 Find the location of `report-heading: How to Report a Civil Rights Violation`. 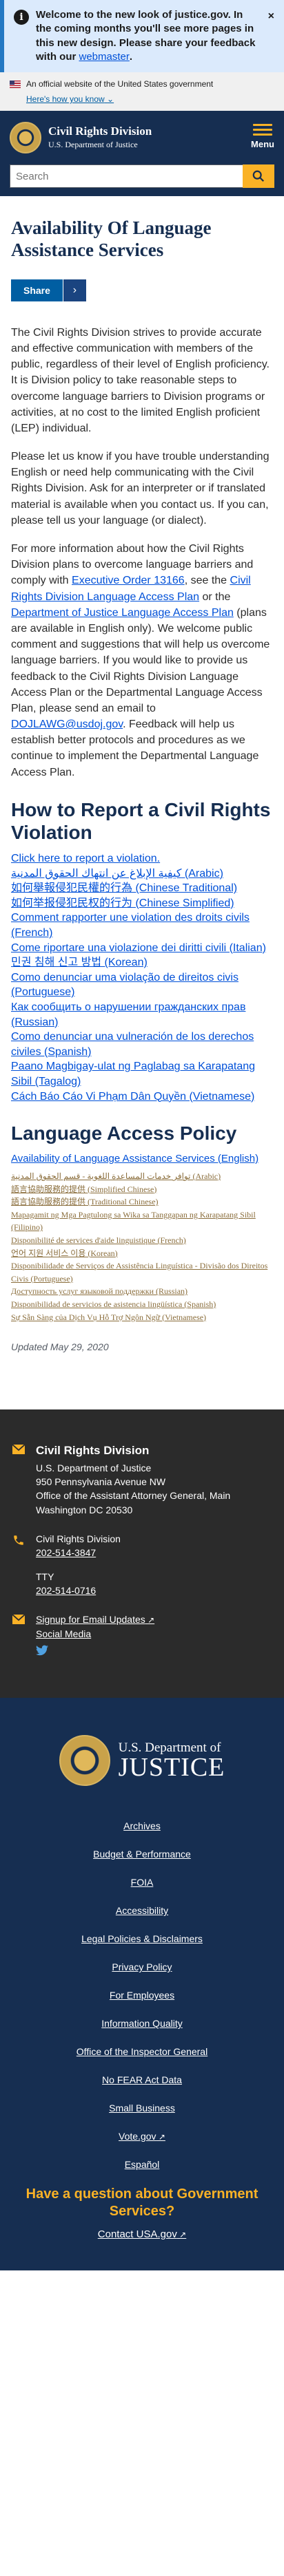

report-heading: How to Report a Civil Rights Violation is located at coordinates (141, 821).